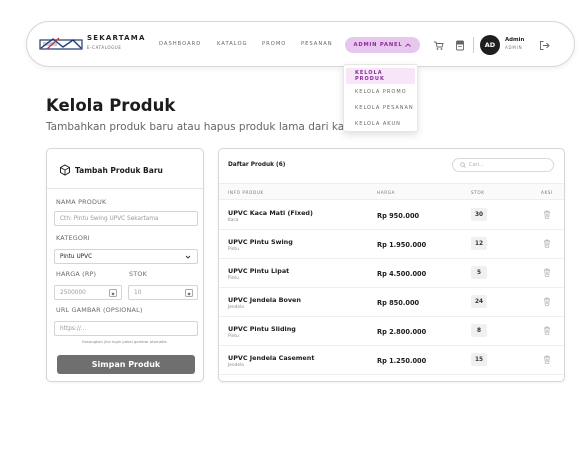 The width and height of the screenshot is (579, 471). I want to click on product-stock-badge: 24, so click(479, 301).